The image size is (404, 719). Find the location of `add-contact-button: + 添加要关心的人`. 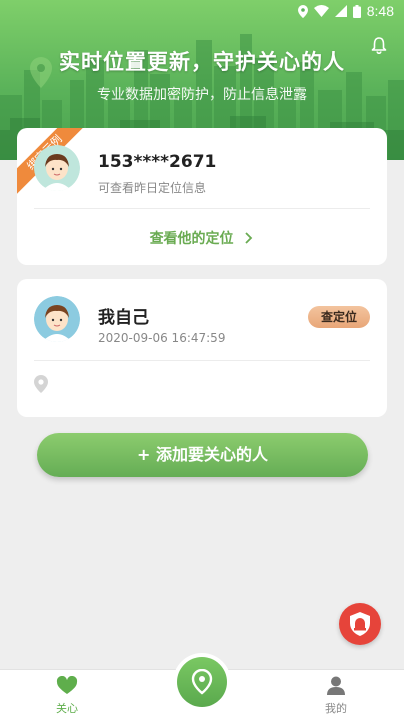

add-contact-button: + 添加要关心的人 is located at coordinates (202, 455).